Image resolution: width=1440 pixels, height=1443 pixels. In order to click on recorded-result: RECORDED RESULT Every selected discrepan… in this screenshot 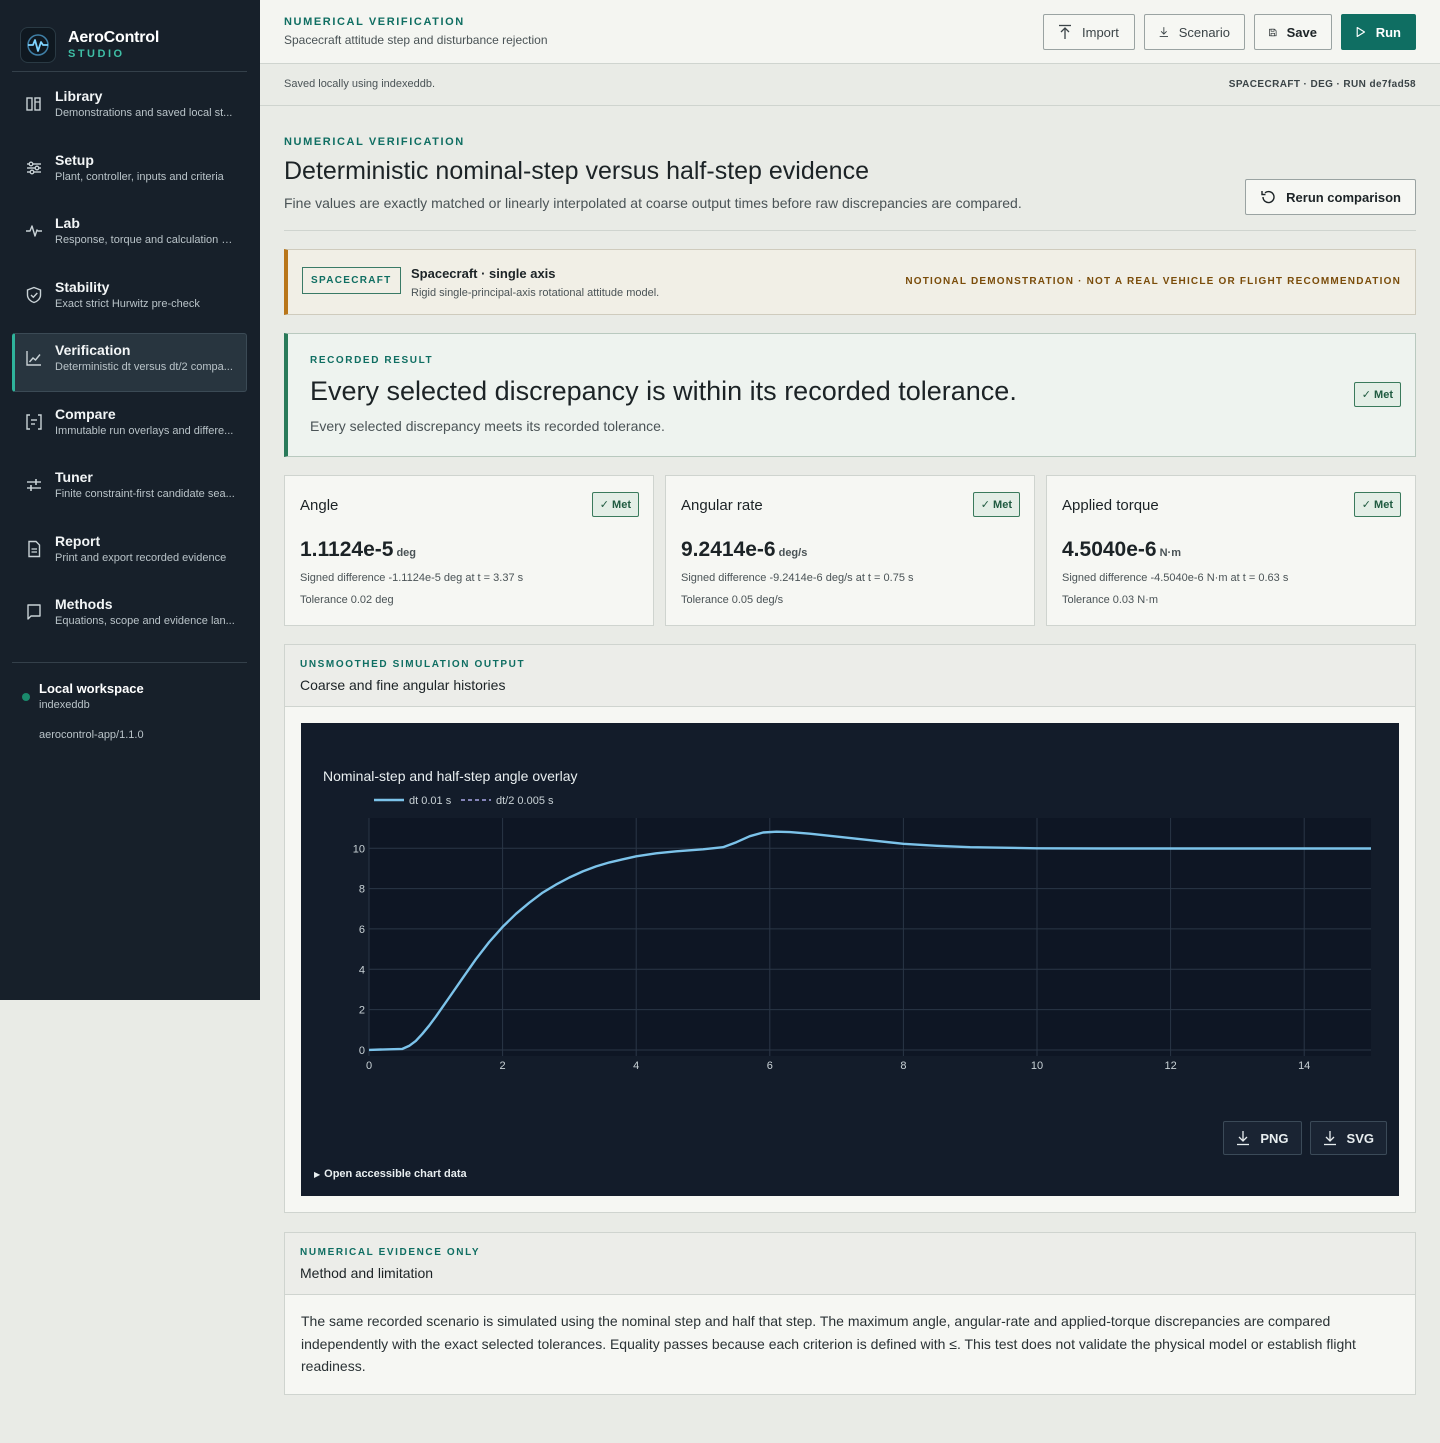, I will do `click(850, 395)`.